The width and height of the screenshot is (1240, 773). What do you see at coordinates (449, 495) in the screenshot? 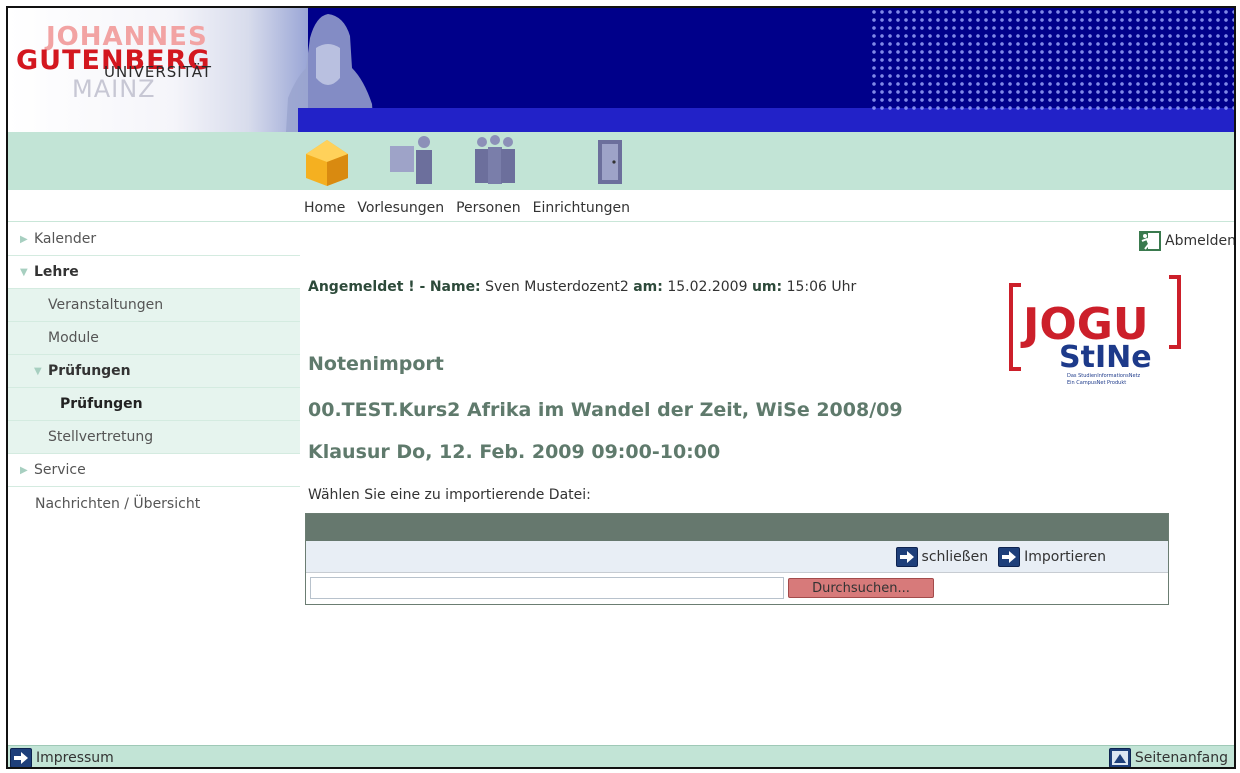
I see `choose-file-label: Wählen Sie eine zu importierende Datei:` at bounding box center [449, 495].